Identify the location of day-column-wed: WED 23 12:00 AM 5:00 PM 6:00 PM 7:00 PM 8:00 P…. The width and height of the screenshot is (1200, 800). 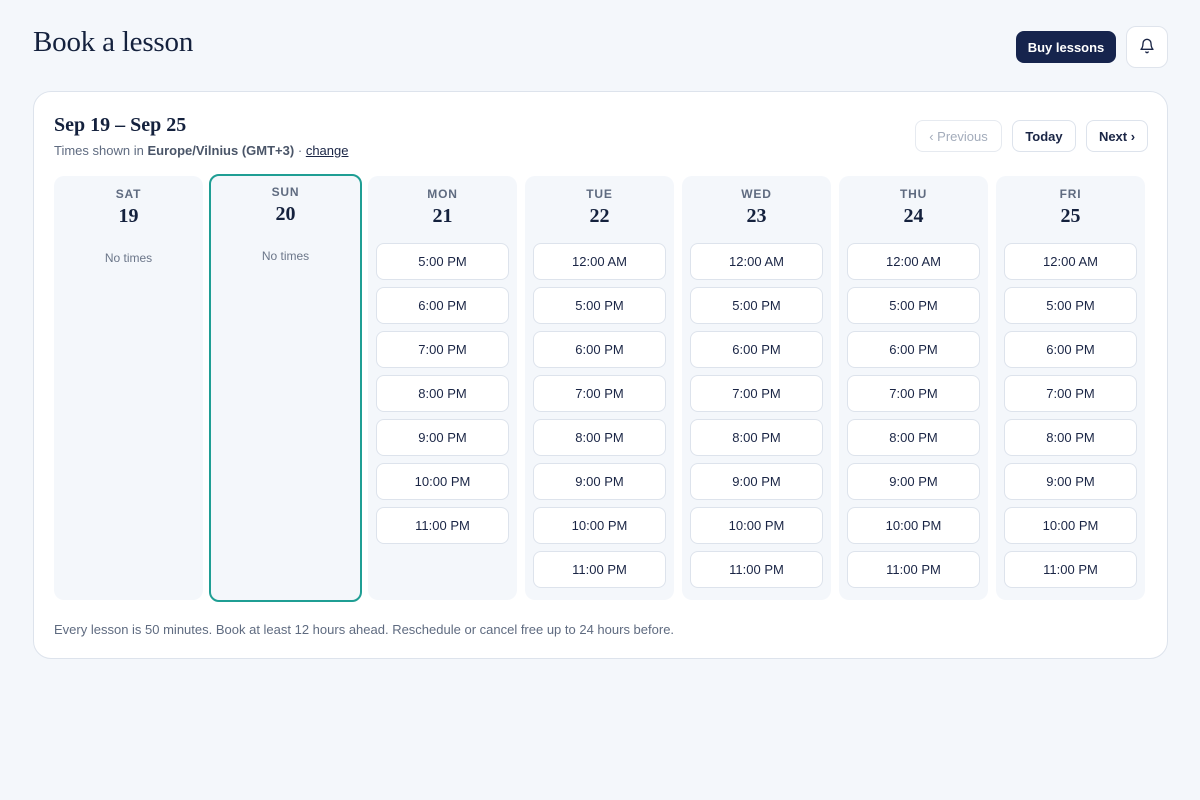
(756, 388).